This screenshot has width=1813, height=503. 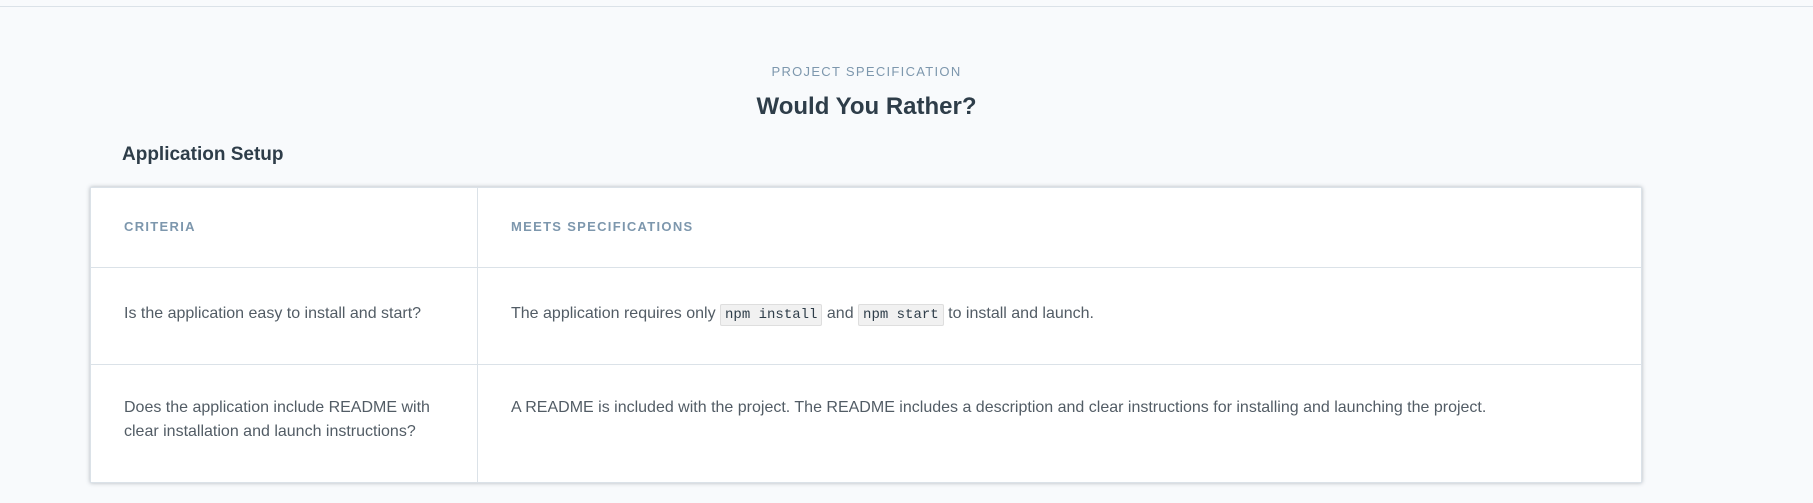 I want to click on meets-text-prefix: The application requires only, so click(x=613, y=313).